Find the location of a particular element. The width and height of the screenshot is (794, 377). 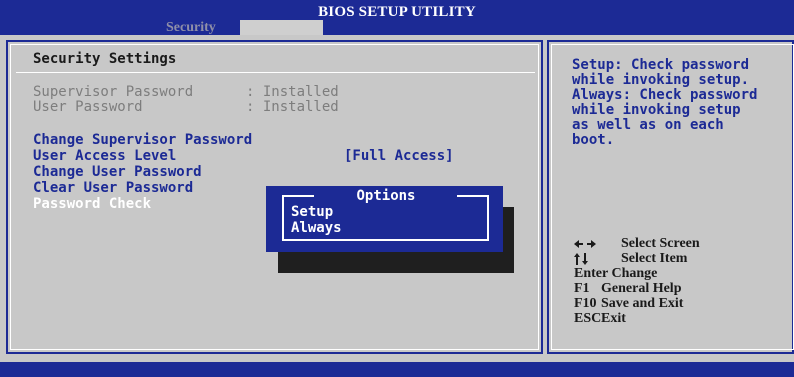

help-line: Always: Check password is located at coordinates (665, 95).